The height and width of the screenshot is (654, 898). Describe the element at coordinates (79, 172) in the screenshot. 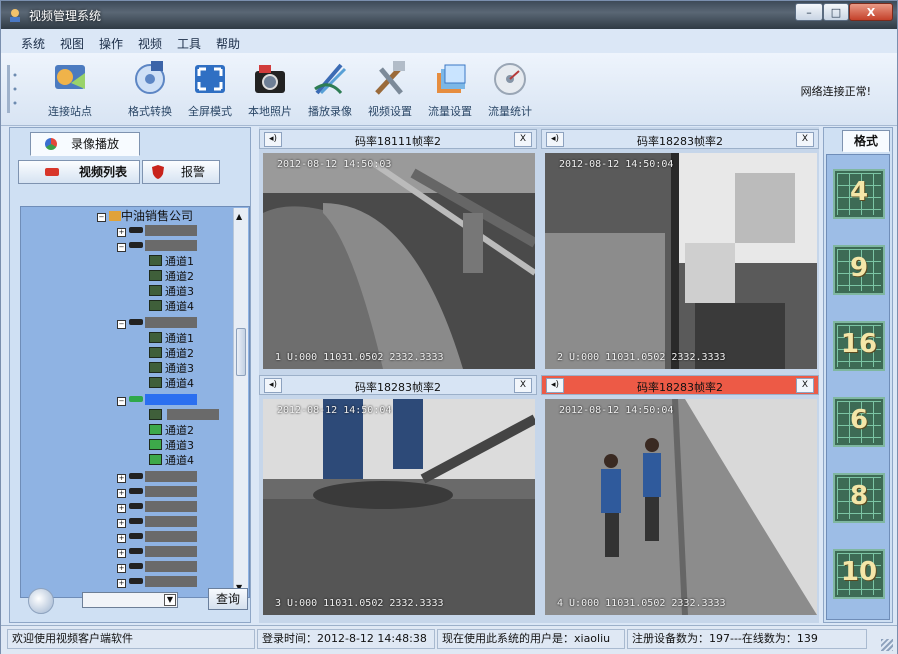

I see `tab-video-list: 视频列表` at that location.